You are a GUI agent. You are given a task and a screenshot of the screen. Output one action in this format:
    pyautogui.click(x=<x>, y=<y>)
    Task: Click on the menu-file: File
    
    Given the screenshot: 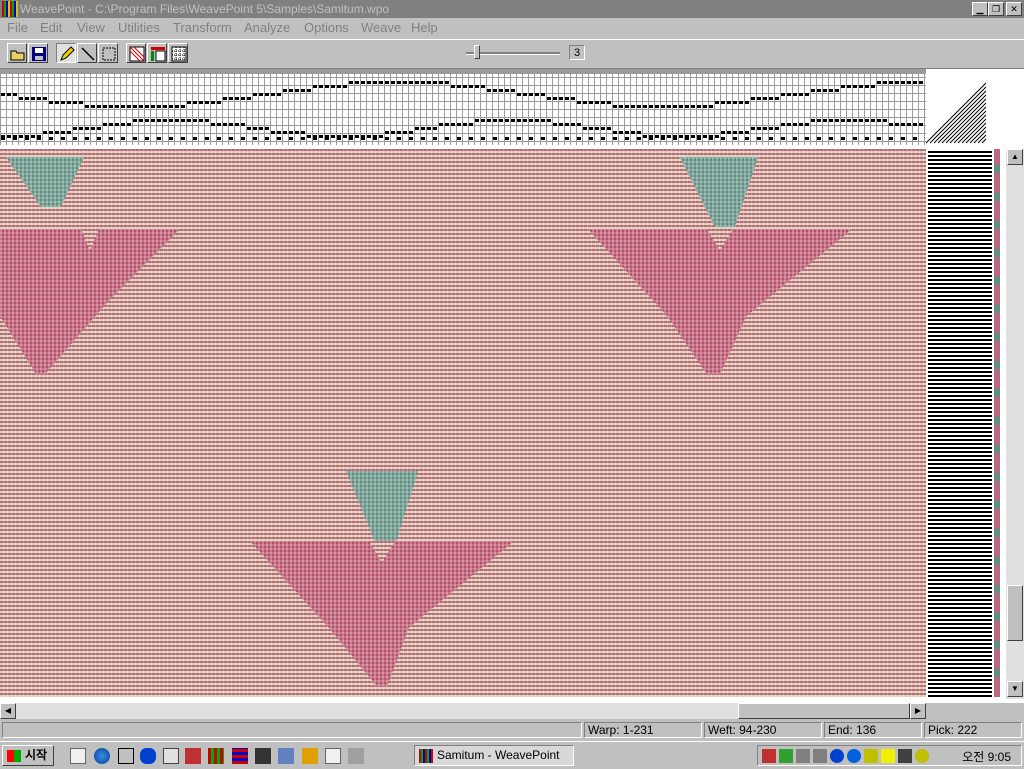 What is the action you would take?
    pyautogui.click(x=17, y=27)
    